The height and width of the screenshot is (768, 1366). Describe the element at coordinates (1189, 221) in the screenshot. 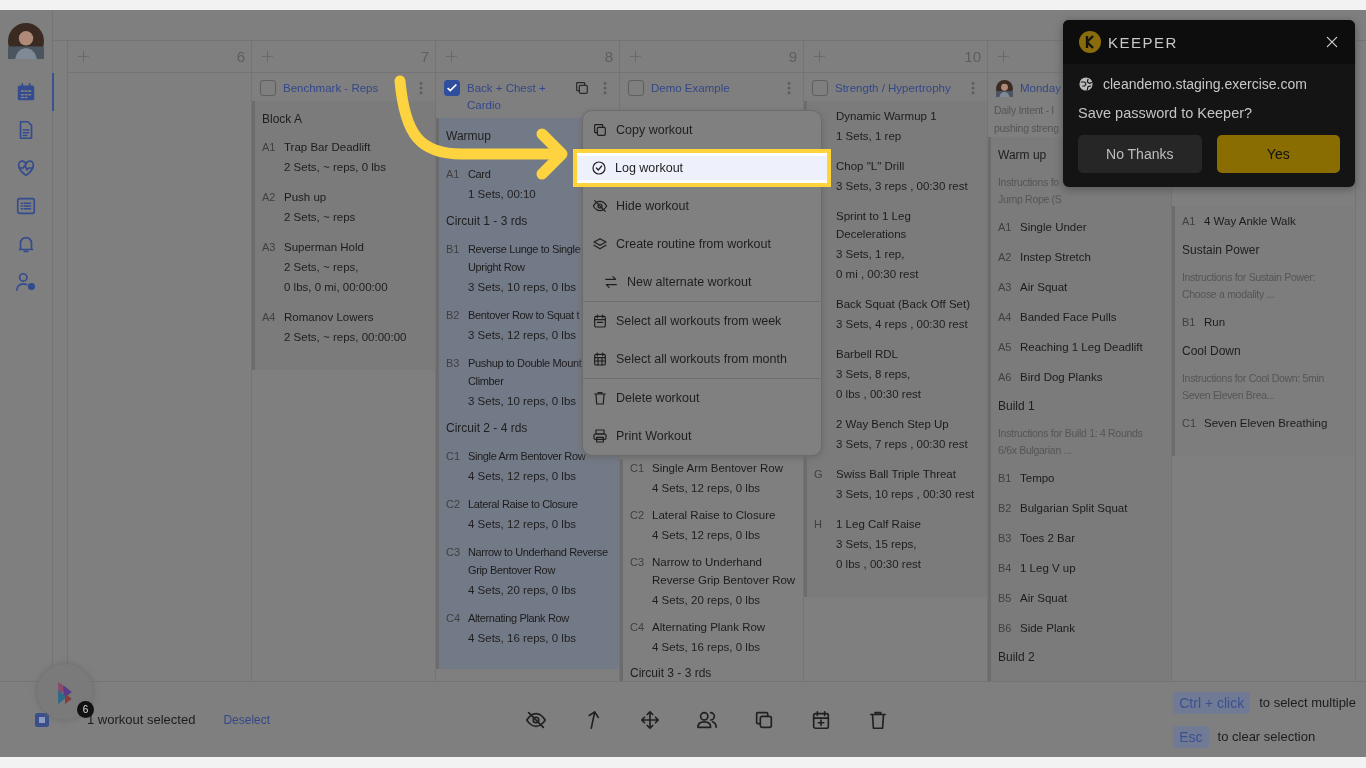

I see `exercise-code: A1` at that location.